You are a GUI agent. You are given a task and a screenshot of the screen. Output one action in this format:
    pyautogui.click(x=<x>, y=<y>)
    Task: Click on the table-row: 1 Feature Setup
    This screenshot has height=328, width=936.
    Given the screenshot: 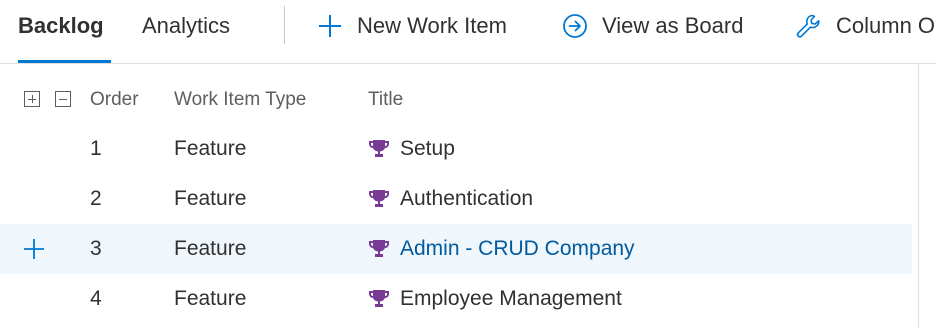 What is the action you would take?
    pyautogui.click(x=456, y=149)
    